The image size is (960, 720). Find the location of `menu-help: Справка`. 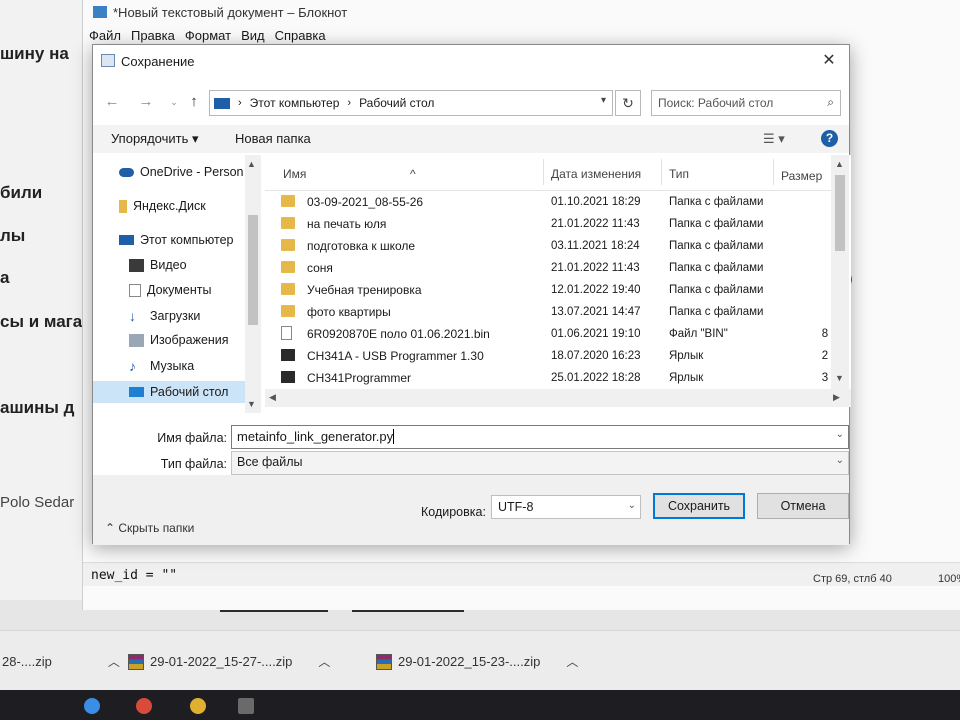

menu-help: Справка is located at coordinates (300, 35).